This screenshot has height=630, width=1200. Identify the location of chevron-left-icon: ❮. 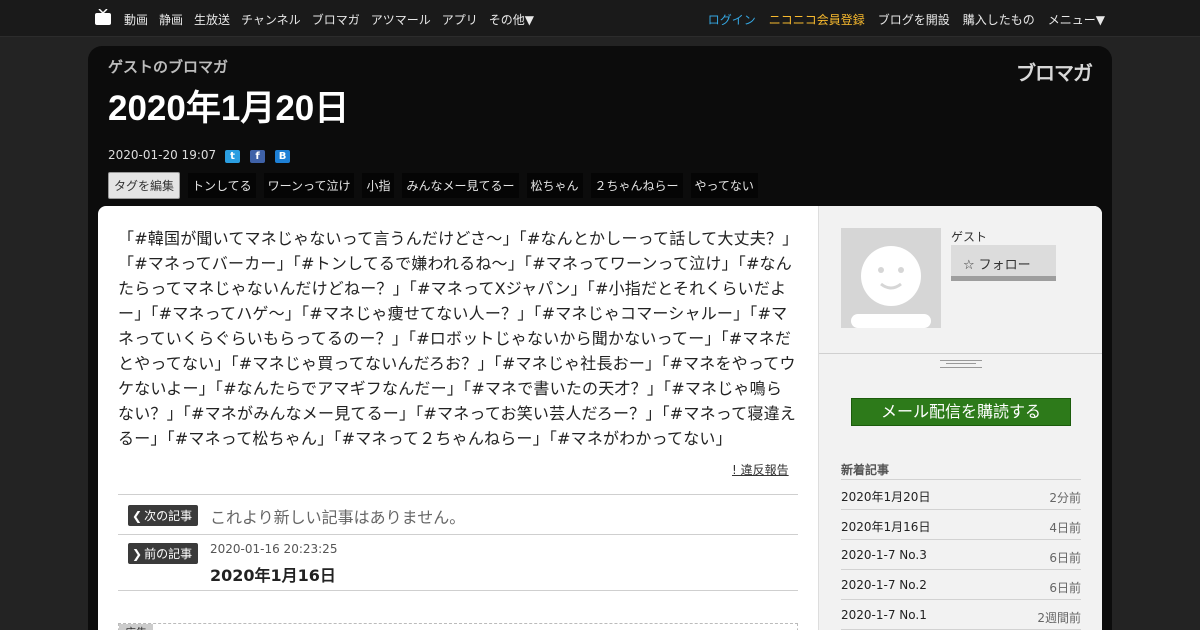
(137, 516).